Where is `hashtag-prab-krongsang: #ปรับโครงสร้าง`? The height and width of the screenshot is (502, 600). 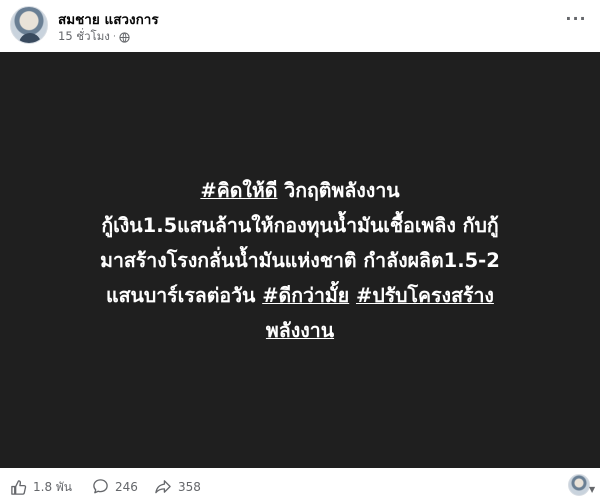 hashtag-prab-krongsang: #ปรับโครงสร้าง is located at coordinates (424, 295).